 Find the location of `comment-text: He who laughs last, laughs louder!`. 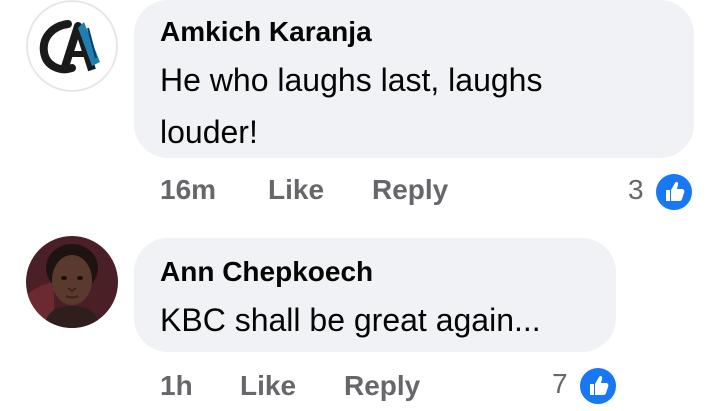

comment-text: He who laughs last, laughs louder! is located at coordinates (351, 106).